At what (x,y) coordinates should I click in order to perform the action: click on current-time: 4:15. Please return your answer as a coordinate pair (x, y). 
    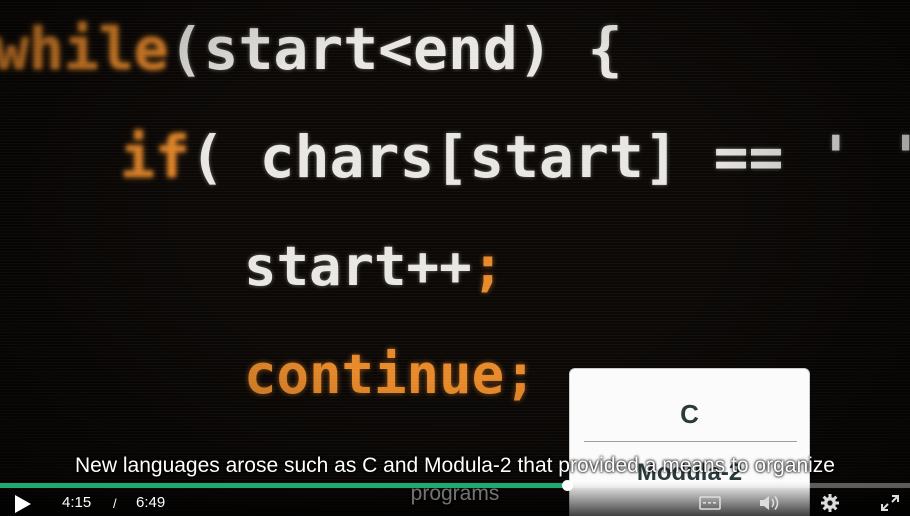
    Looking at the image, I should click on (77, 502).